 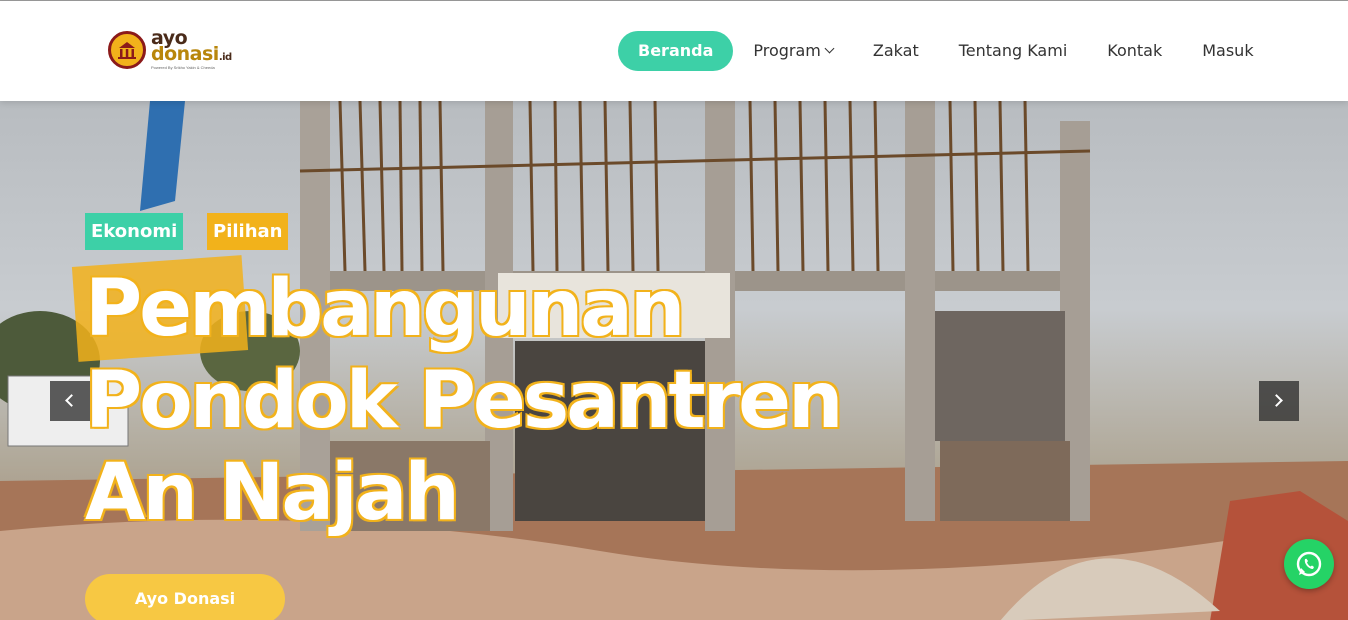 I want to click on nav-program-label: Program, so click(x=787, y=50).